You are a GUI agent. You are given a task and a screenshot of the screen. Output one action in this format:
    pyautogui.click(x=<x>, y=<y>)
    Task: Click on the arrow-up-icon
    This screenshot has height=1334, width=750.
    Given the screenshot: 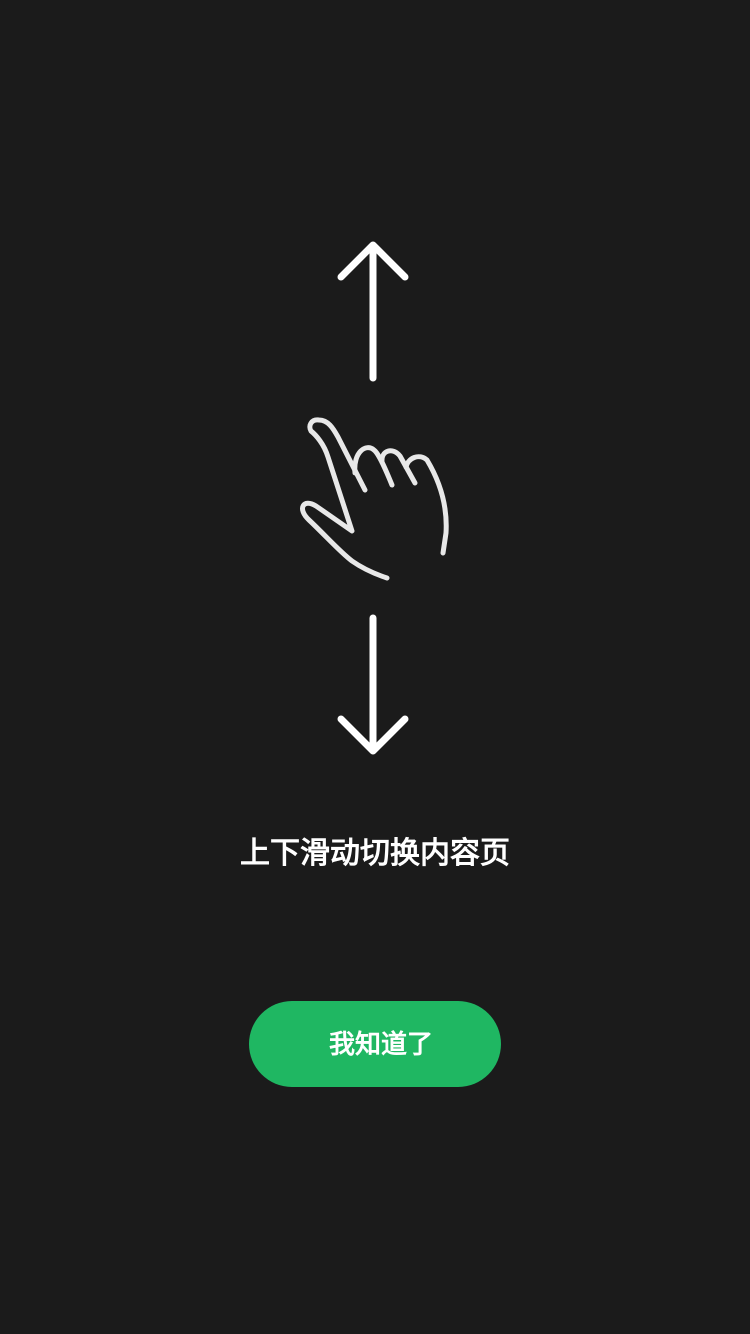 What is the action you would take?
    pyautogui.click(x=373, y=311)
    